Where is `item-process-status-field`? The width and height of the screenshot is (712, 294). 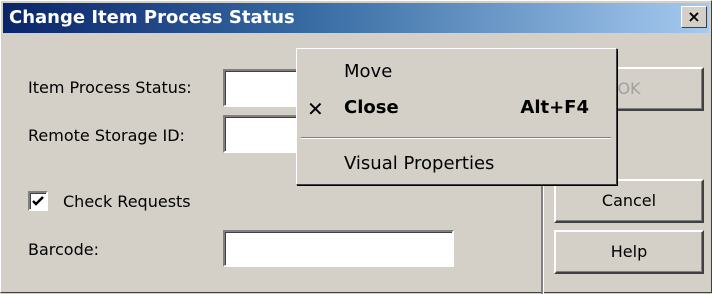 item-process-status-field is located at coordinates (263, 88).